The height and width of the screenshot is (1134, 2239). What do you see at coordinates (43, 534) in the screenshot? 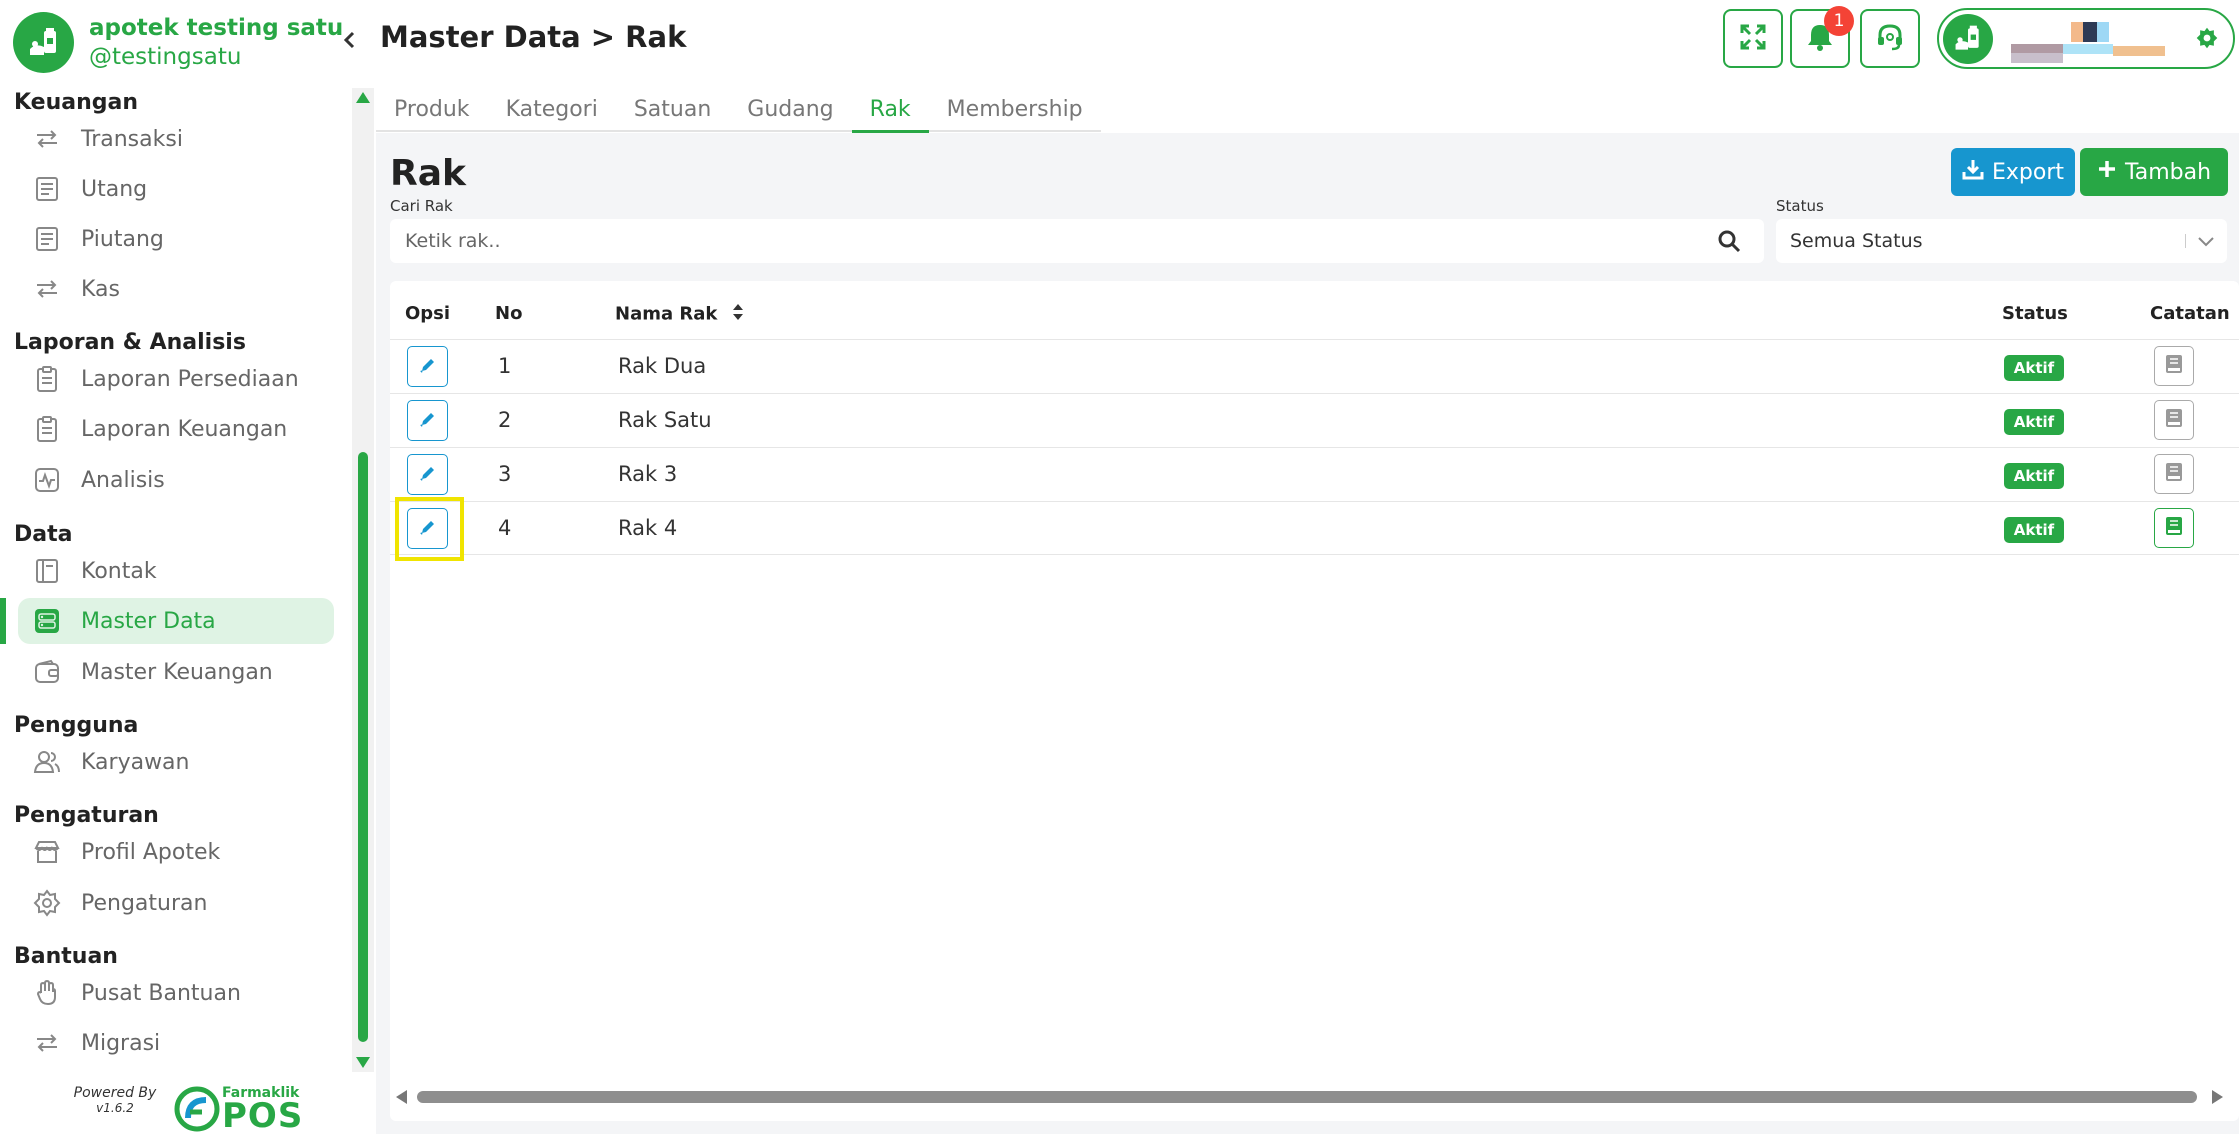
I see `section-title-data: Data` at bounding box center [43, 534].